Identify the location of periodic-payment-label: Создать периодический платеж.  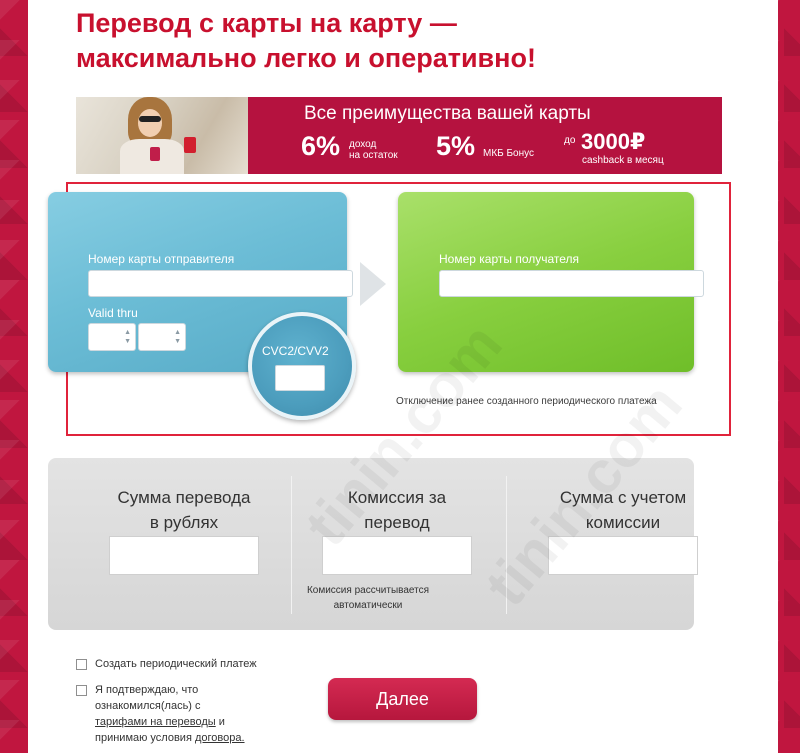
(176, 664).